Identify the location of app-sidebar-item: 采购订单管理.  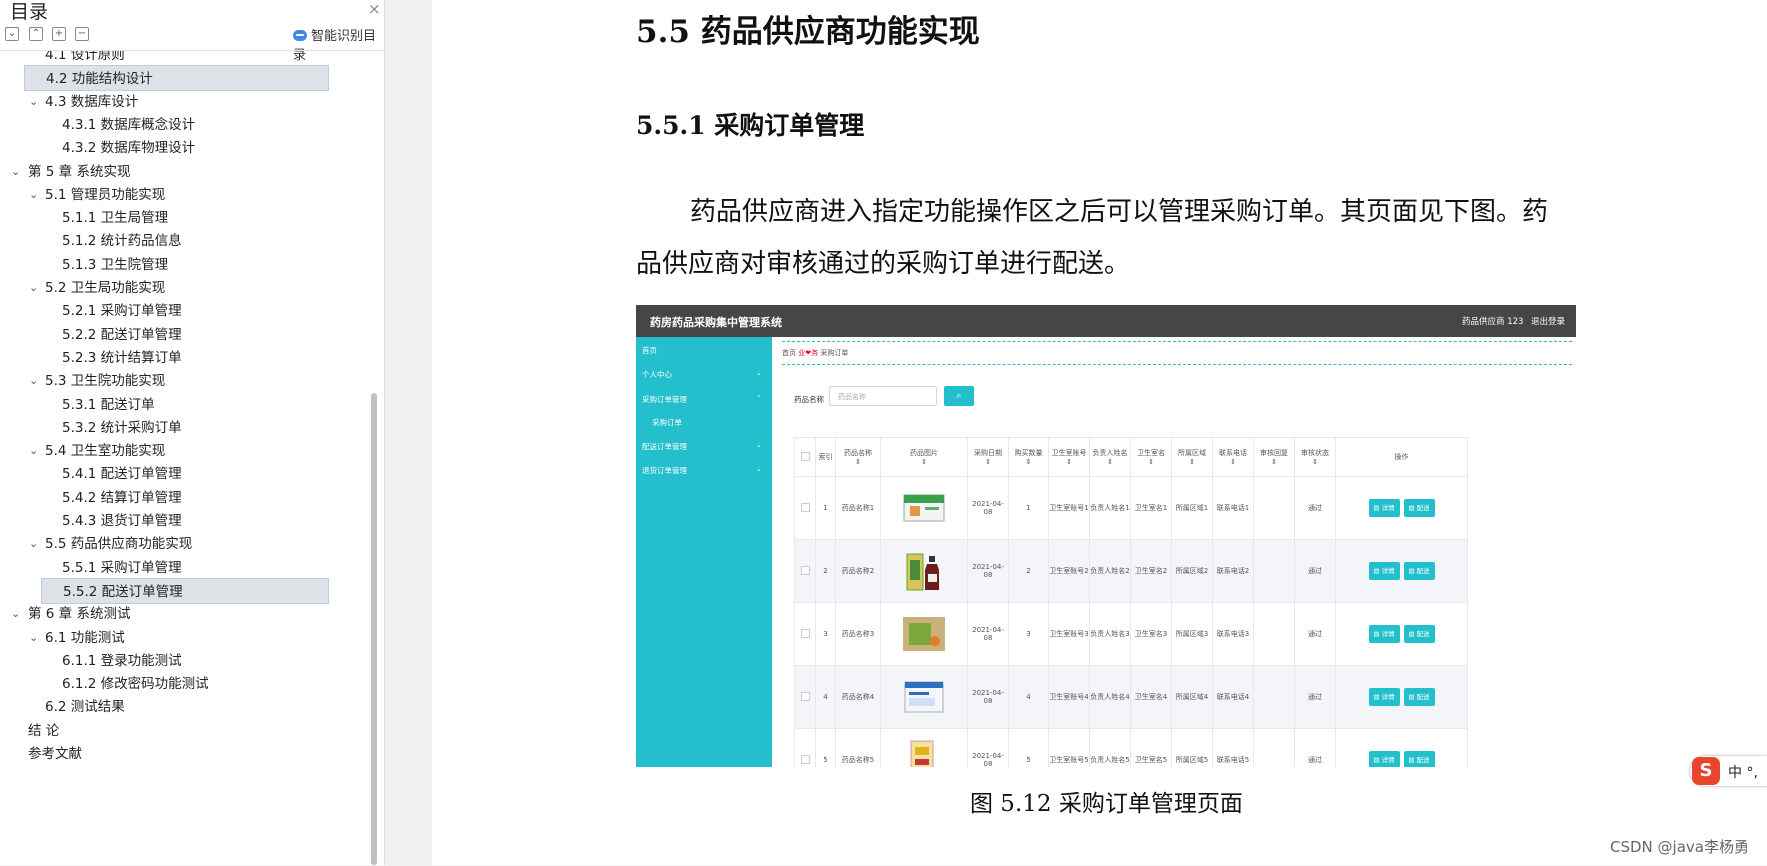
(664, 399).